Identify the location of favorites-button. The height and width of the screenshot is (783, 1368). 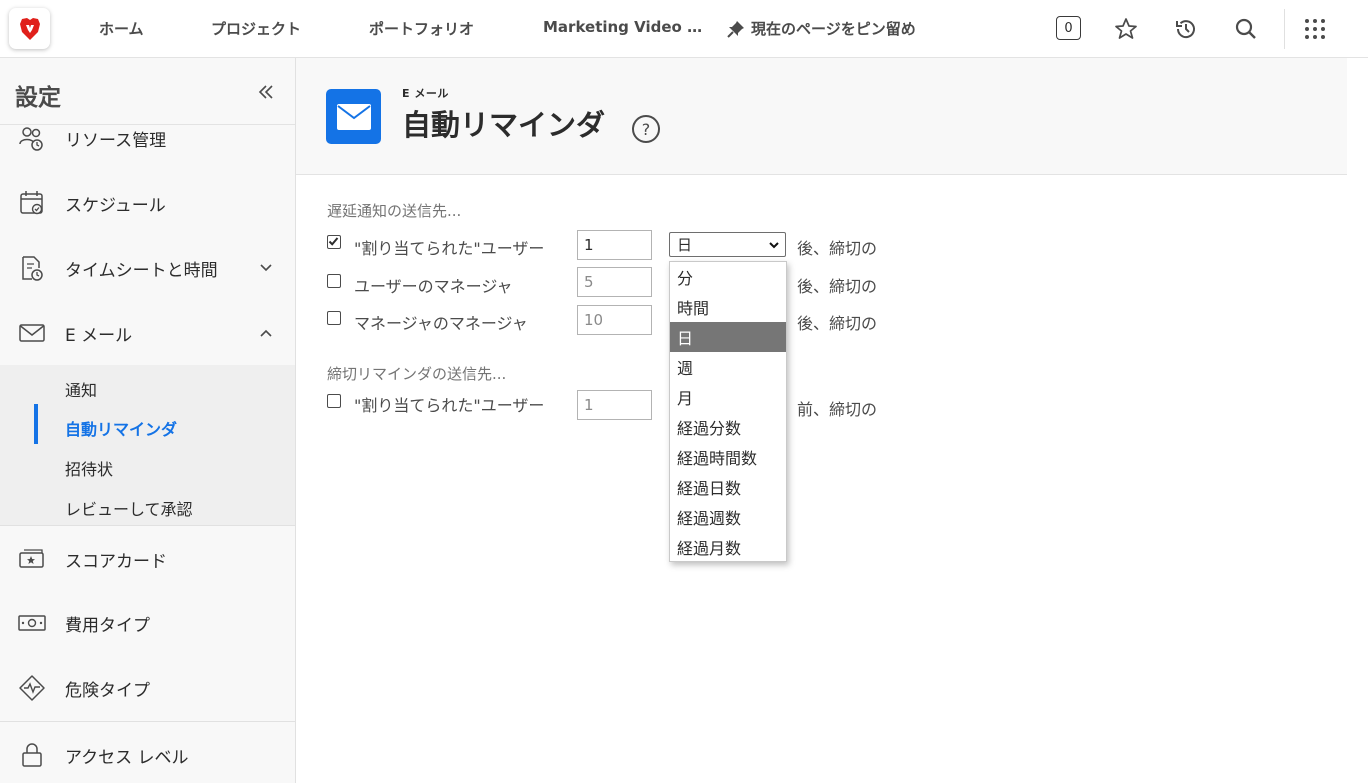
(1126, 29).